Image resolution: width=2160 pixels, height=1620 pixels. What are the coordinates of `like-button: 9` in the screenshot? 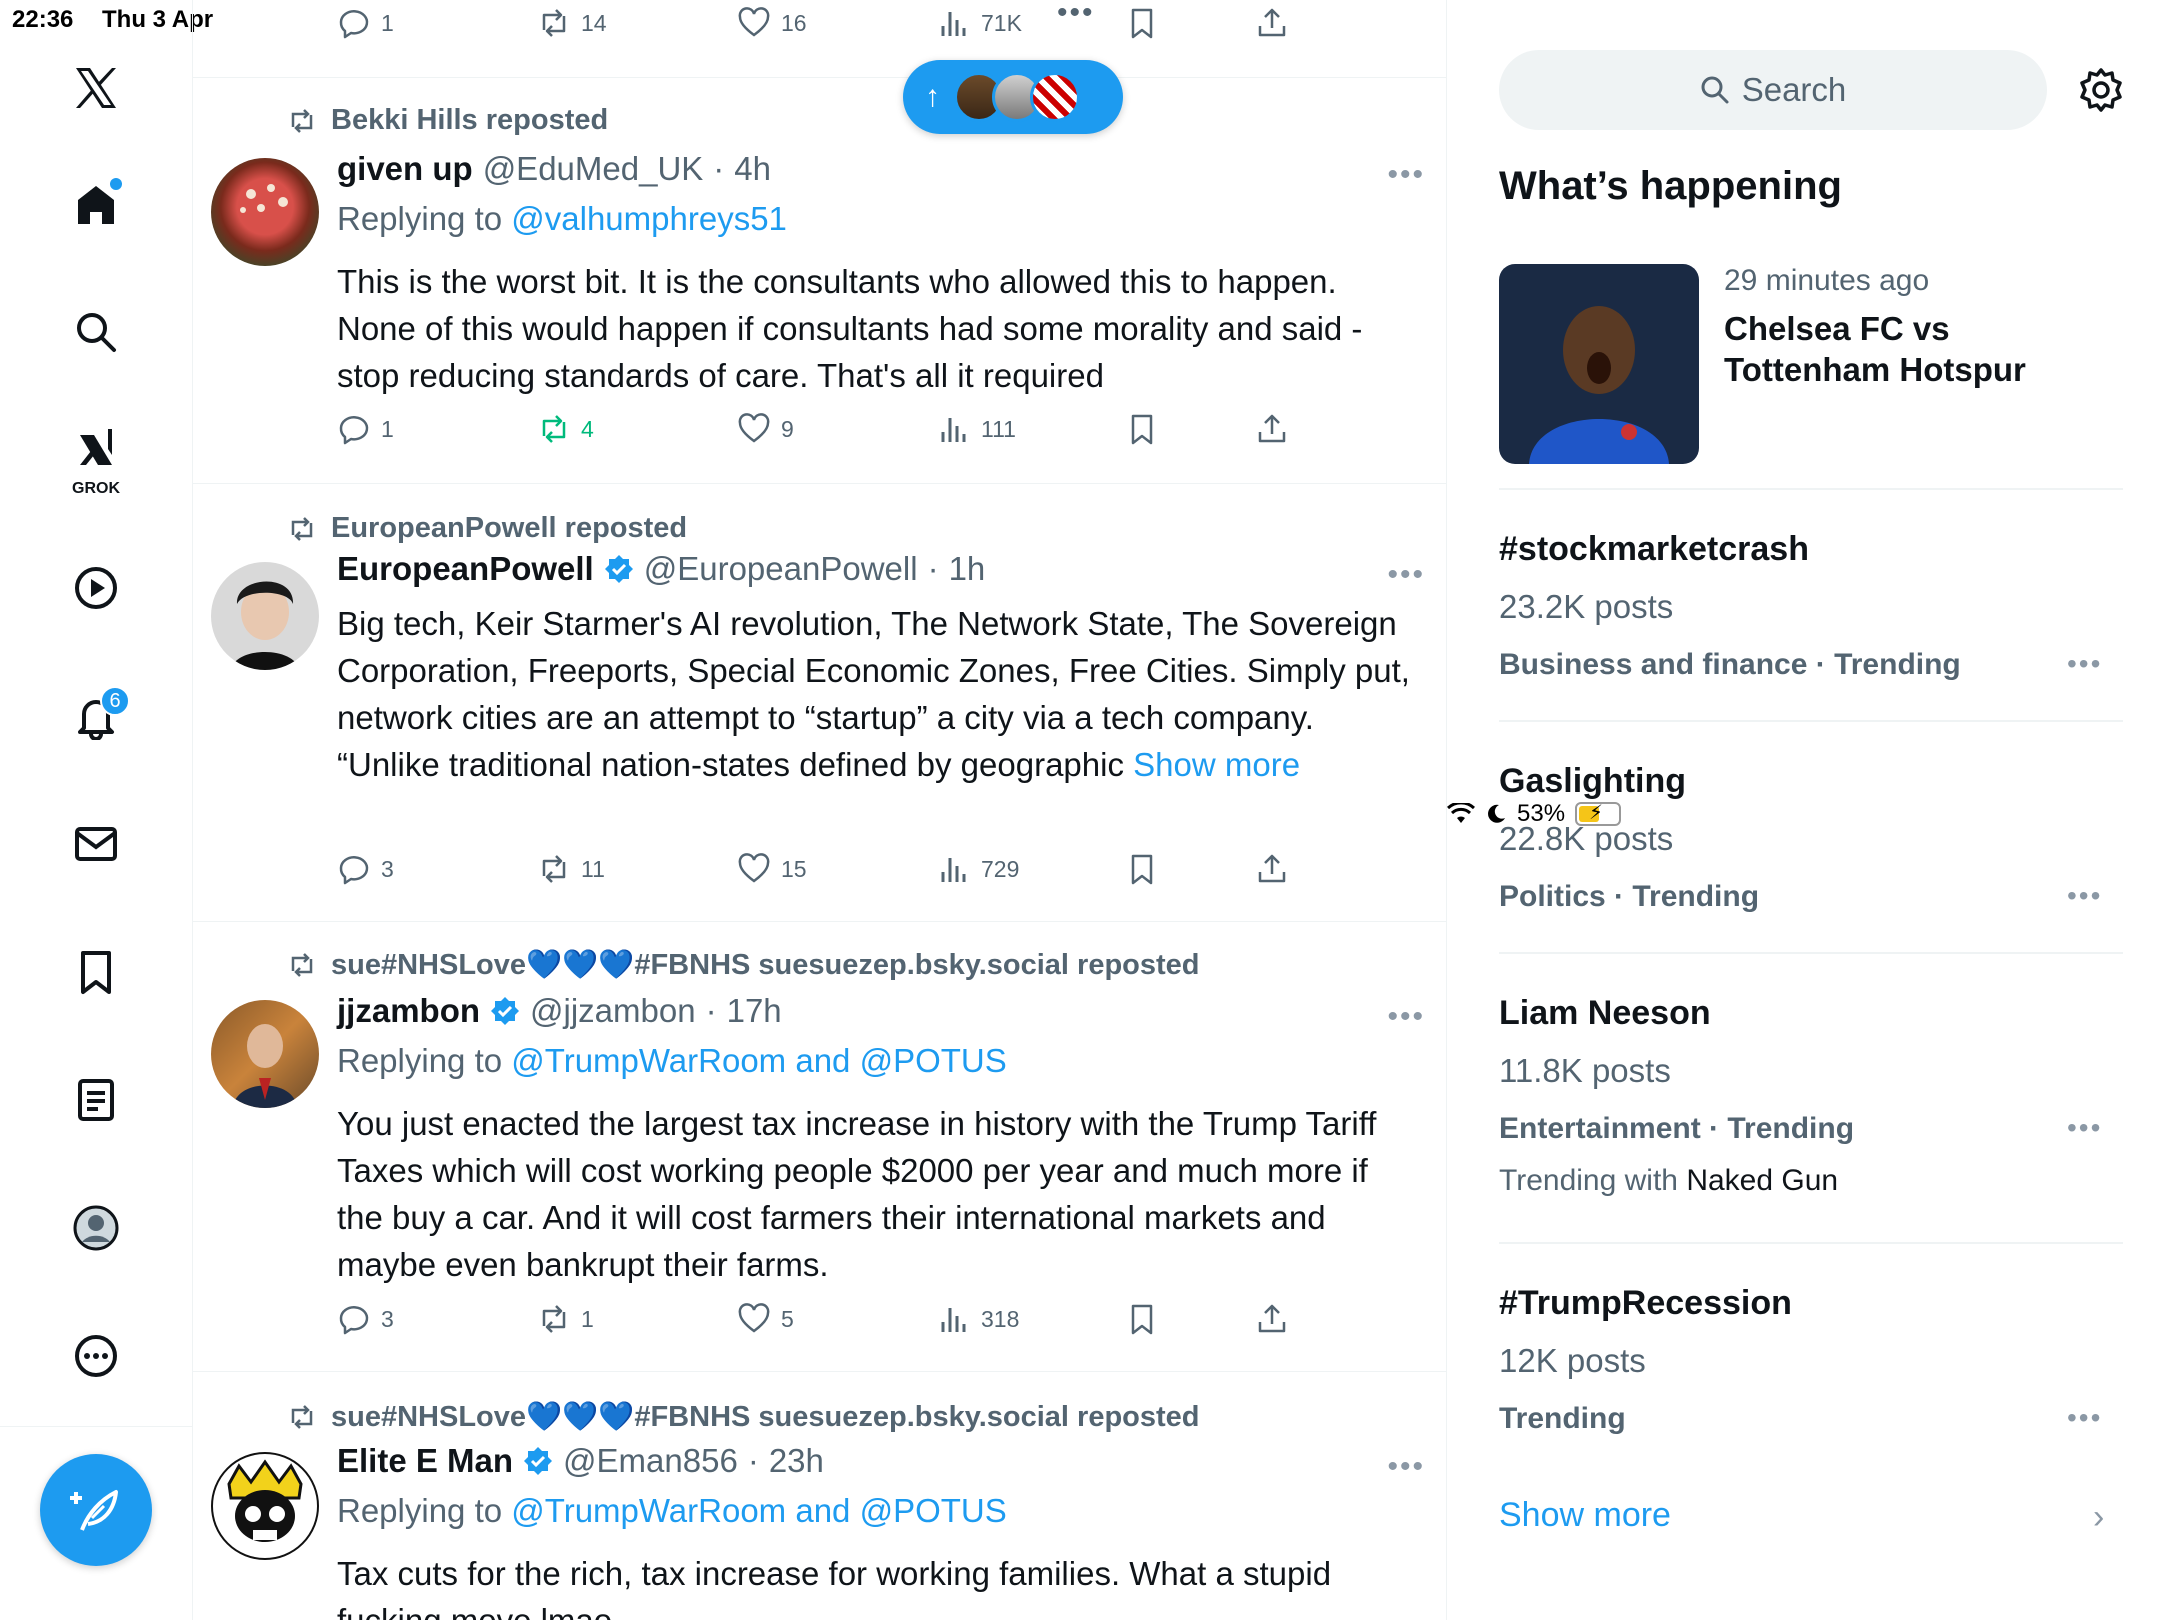 It's located at (765, 429).